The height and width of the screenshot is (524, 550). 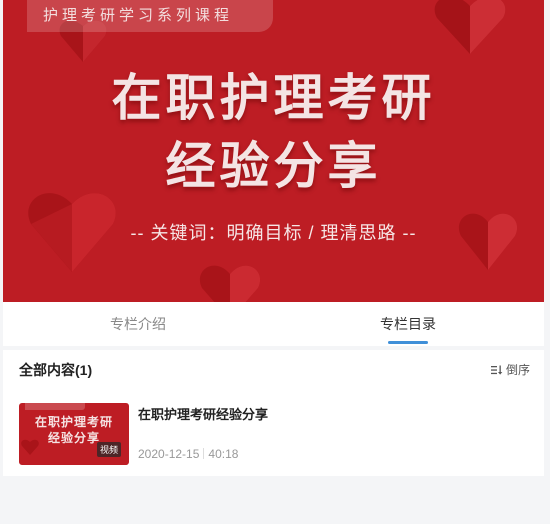 I want to click on sort-button: 倒序, so click(x=510, y=369).